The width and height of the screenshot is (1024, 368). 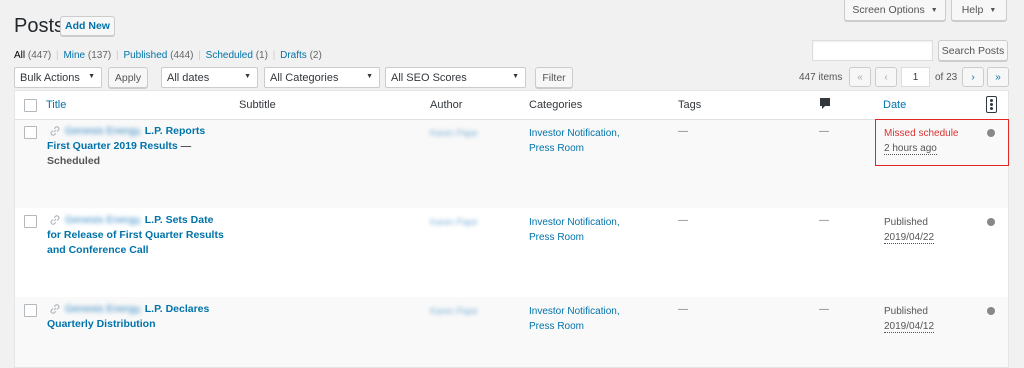 What do you see at coordinates (32, 55) in the screenshot?
I see `filter-all: All (447)` at bounding box center [32, 55].